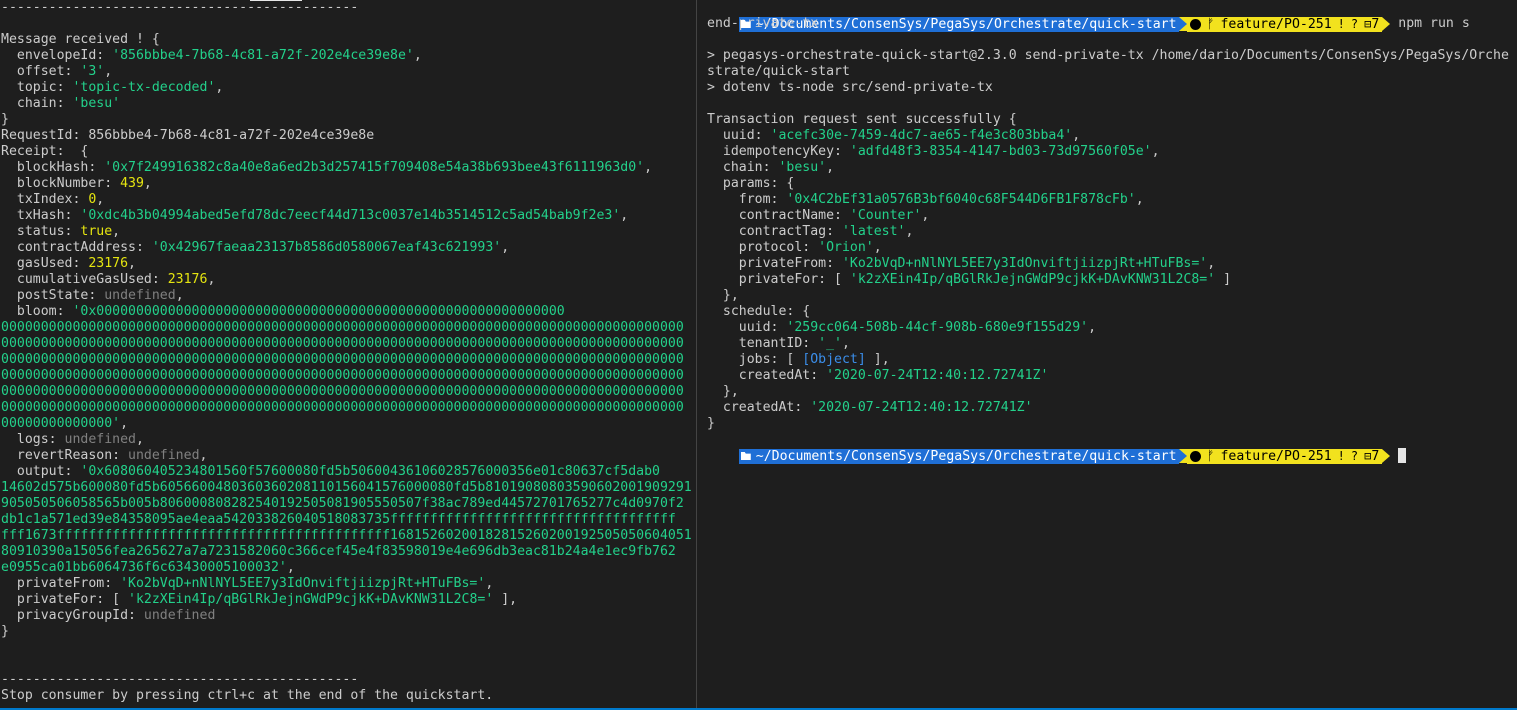 The height and width of the screenshot is (710, 1517). I want to click on terminal-line: txIndex: 0,, so click(348, 200).